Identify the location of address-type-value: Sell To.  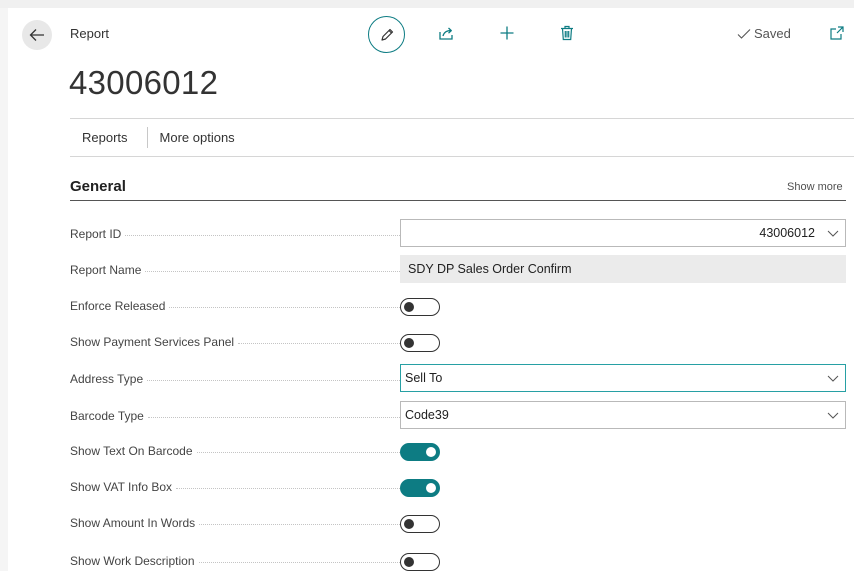
(424, 378).